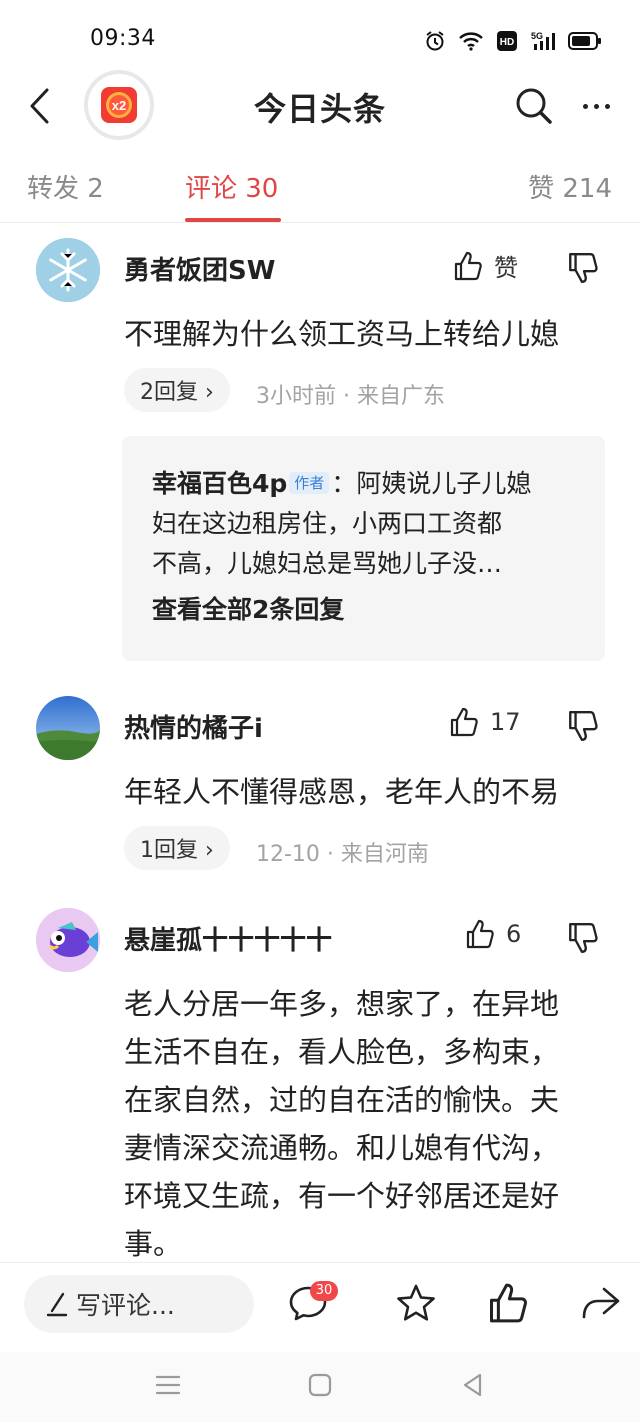  What do you see at coordinates (350, 396) in the screenshot?
I see `comment-meta: 3小时前 · 来自广东` at bounding box center [350, 396].